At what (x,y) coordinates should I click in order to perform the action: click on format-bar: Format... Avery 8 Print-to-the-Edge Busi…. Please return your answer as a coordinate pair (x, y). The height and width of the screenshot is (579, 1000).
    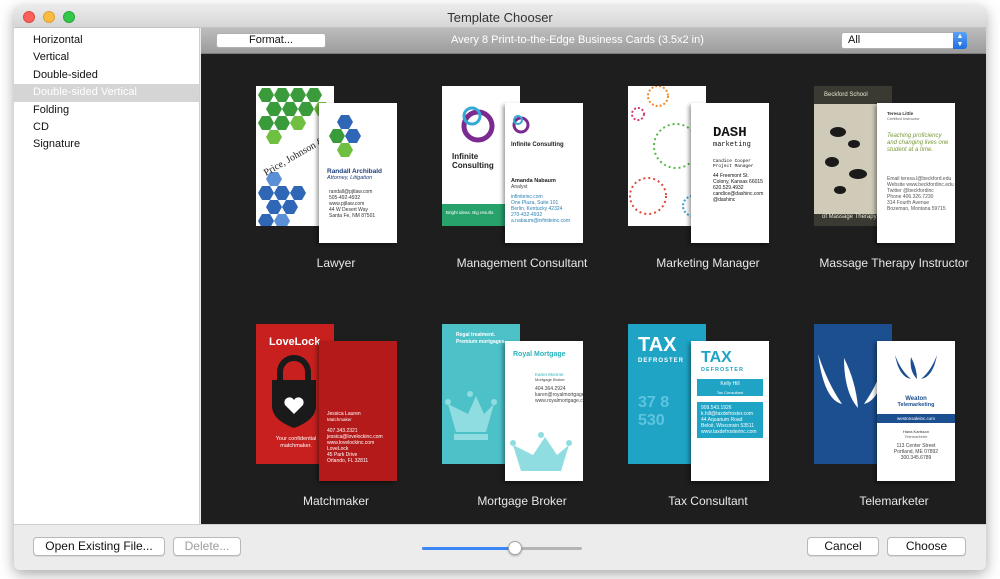
    Looking at the image, I should click on (593, 41).